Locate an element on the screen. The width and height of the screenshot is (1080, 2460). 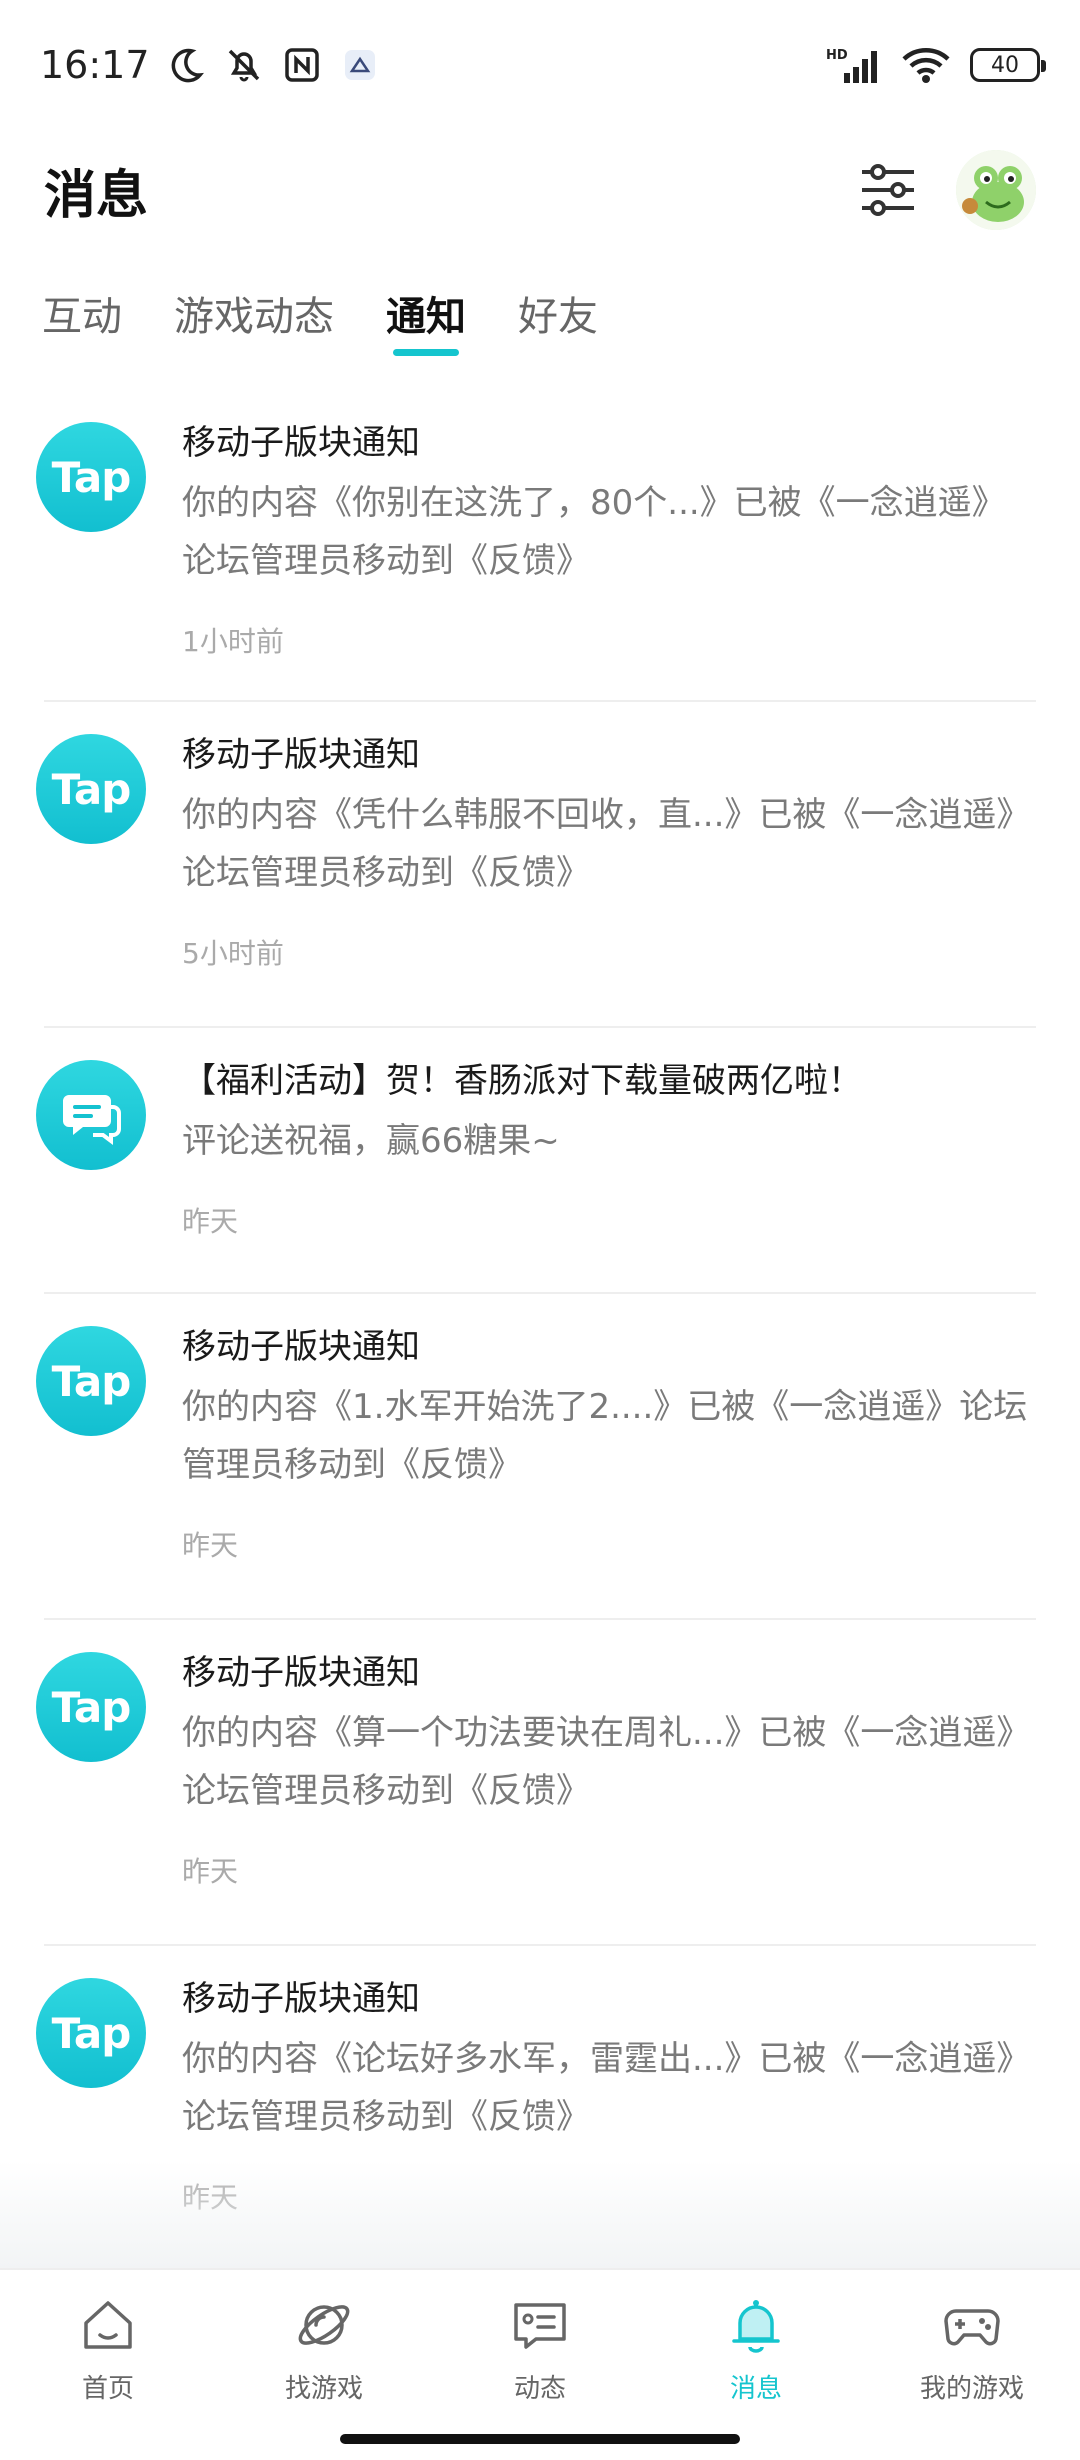
signal-icon: HD is located at coordinates (854, 65).